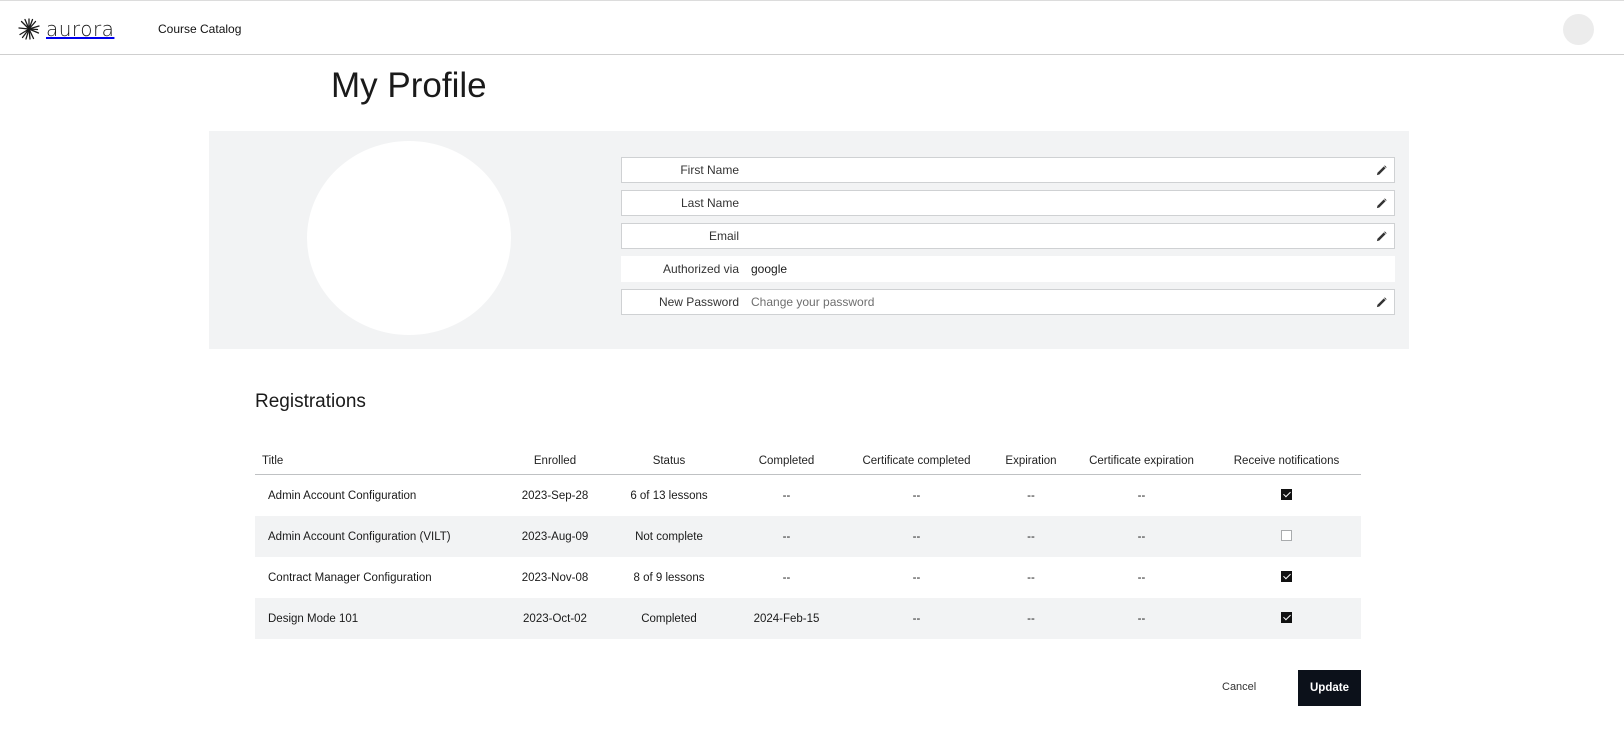 The width and height of the screenshot is (1624, 743). Describe the element at coordinates (555, 461) in the screenshot. I see `column-header-enrolled: Enrolled` at that location.